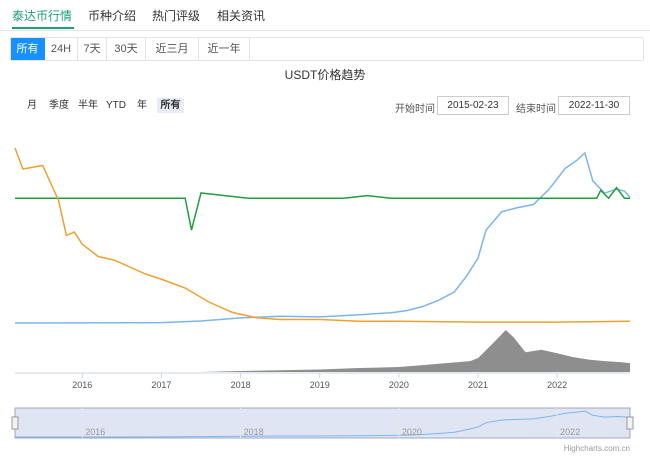  Describe the element at coordinates (254, 432) in the screenshot. I see `navigator-tick-label: 2018` at that location.